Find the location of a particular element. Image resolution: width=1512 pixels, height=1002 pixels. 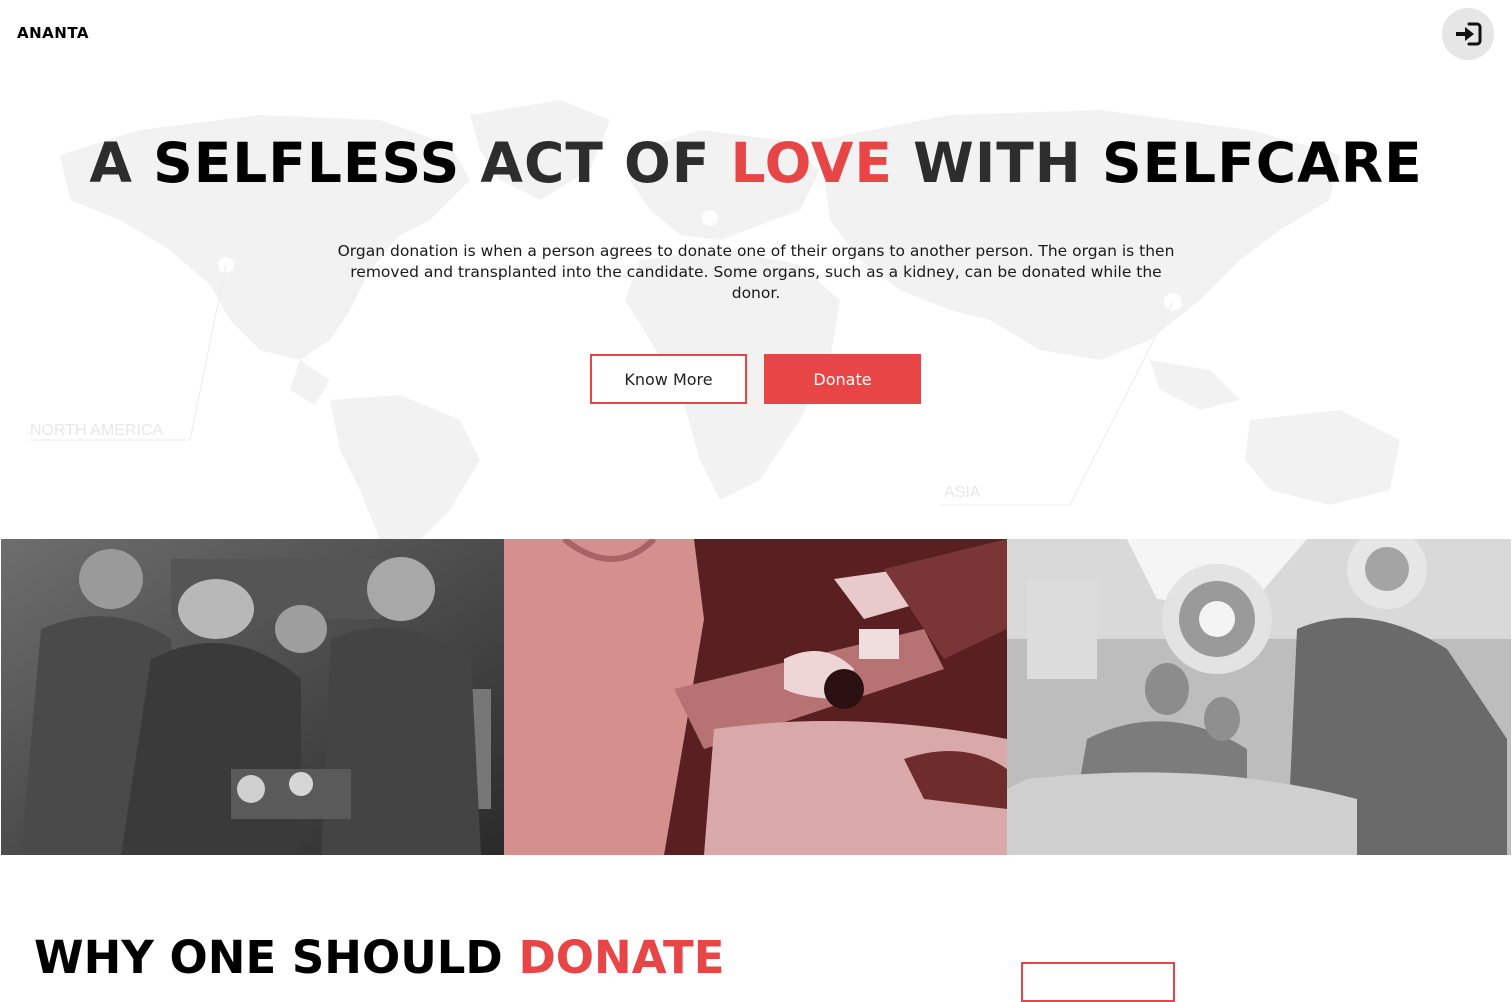

hero-title-word-2: SELFLESS is located at coordinates (307, 163).